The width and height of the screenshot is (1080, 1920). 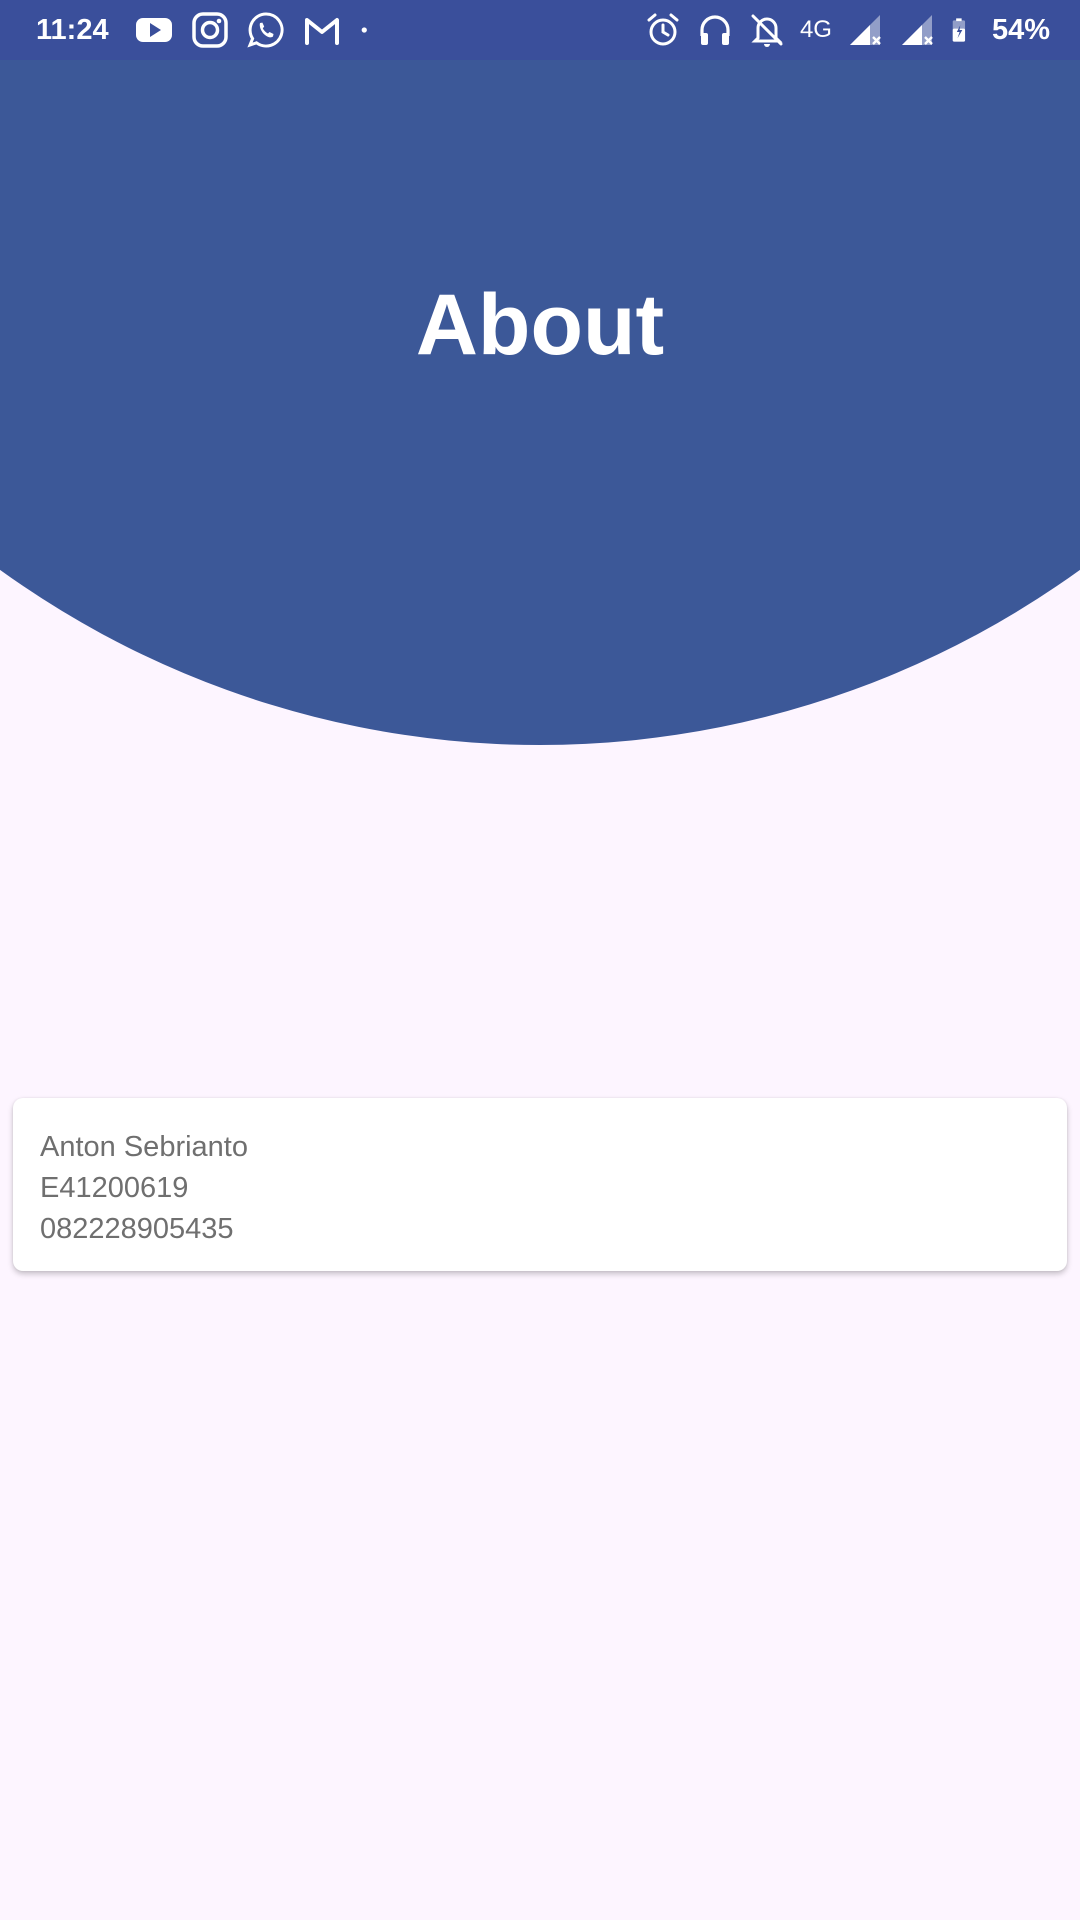 I want to click on profile-phone: 082228905435, so click(x=137, y=1229).